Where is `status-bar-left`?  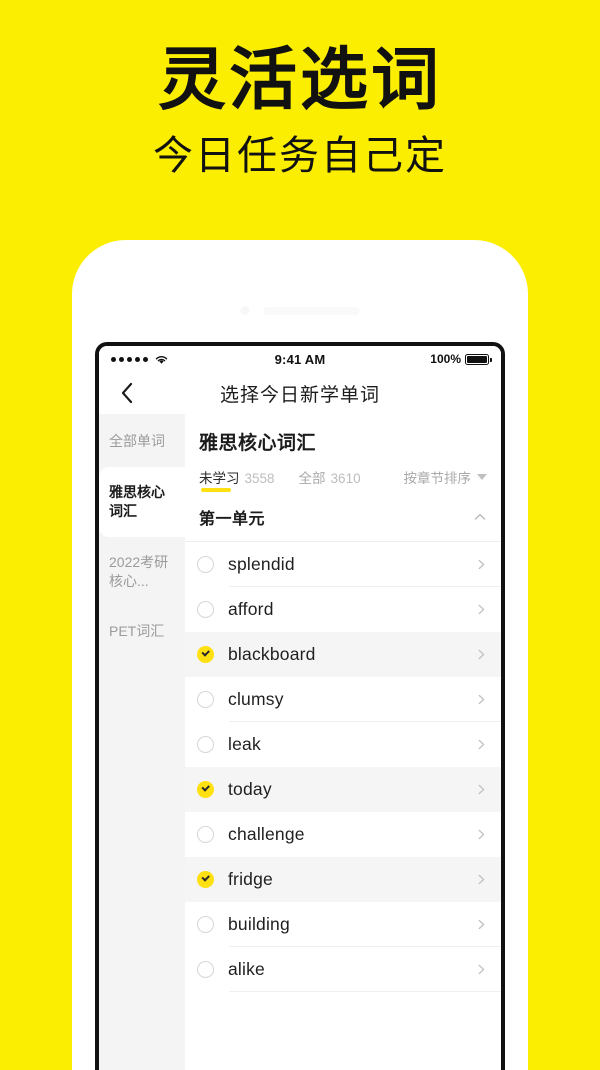
status-bar-left is located at coordinates (193, 359).